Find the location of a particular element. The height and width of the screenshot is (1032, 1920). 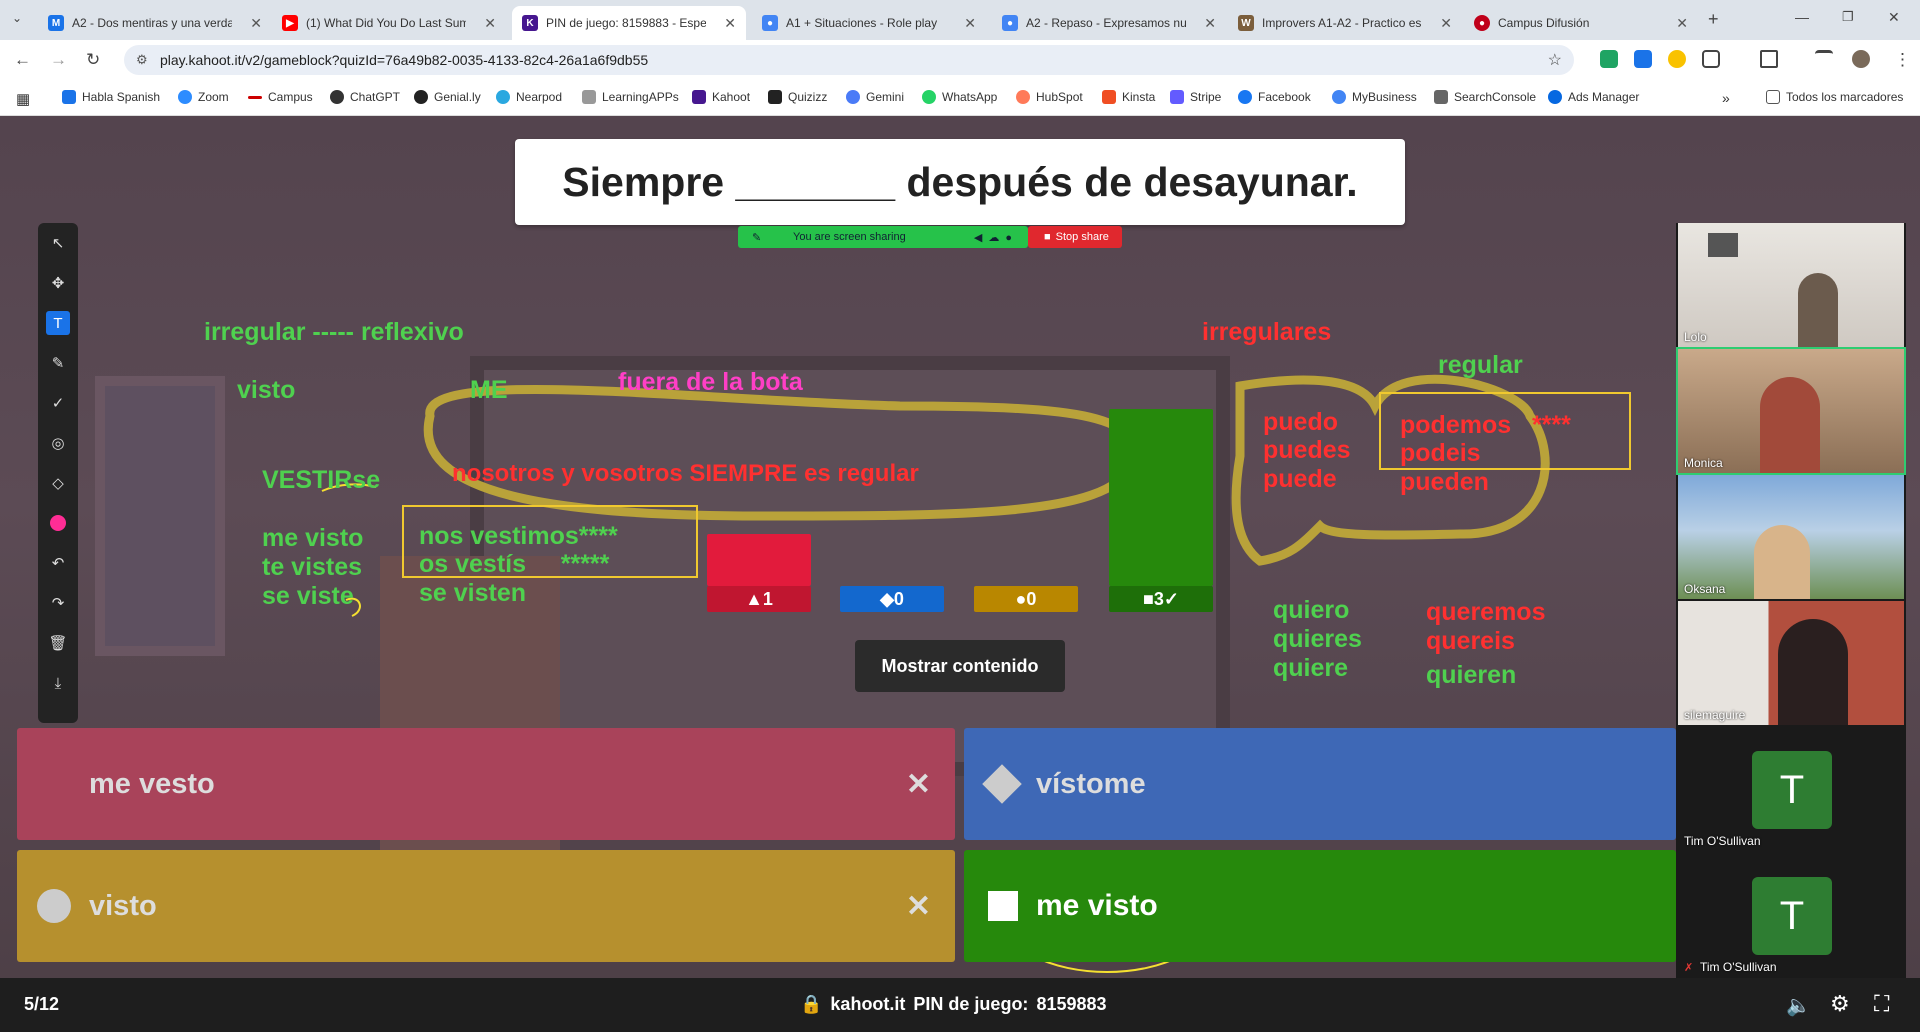

back-icon: ← is located at coordinates (22, 60).